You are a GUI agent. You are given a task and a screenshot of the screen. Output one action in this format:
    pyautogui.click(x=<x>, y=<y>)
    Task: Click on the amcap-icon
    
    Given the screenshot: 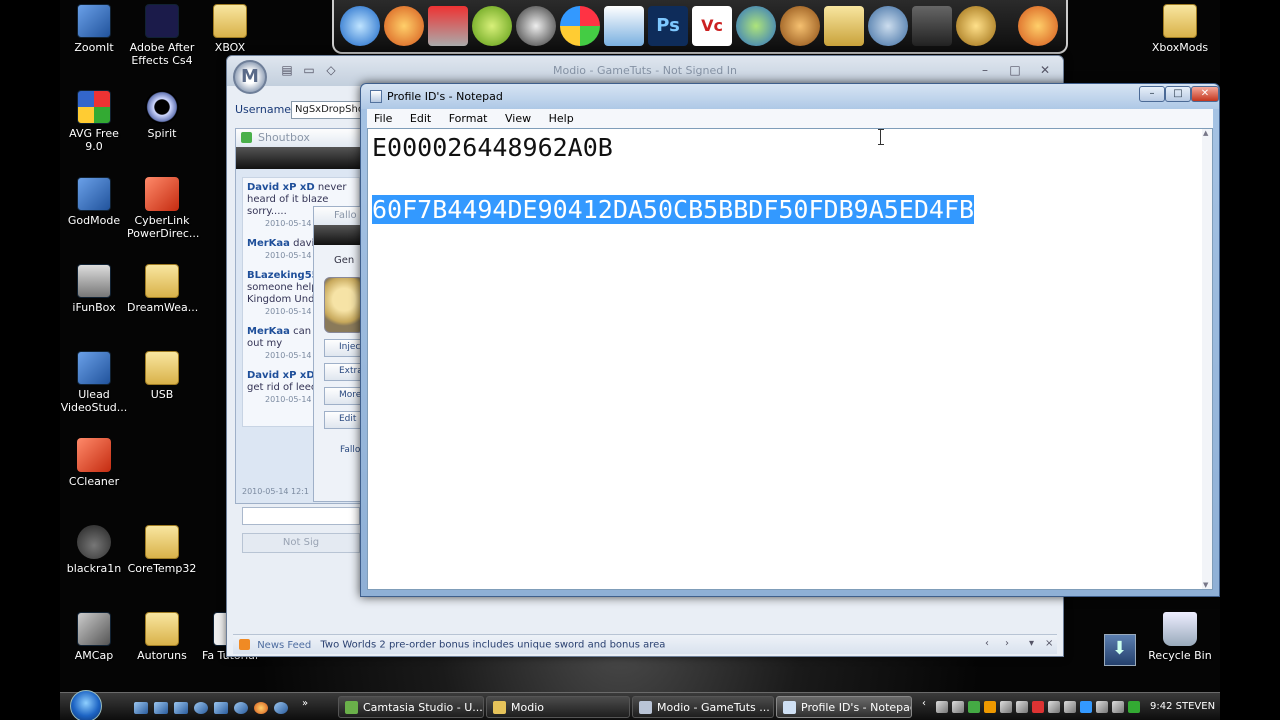 What is the action you would take?
    pyautogui.click(x=94, y=629)
    